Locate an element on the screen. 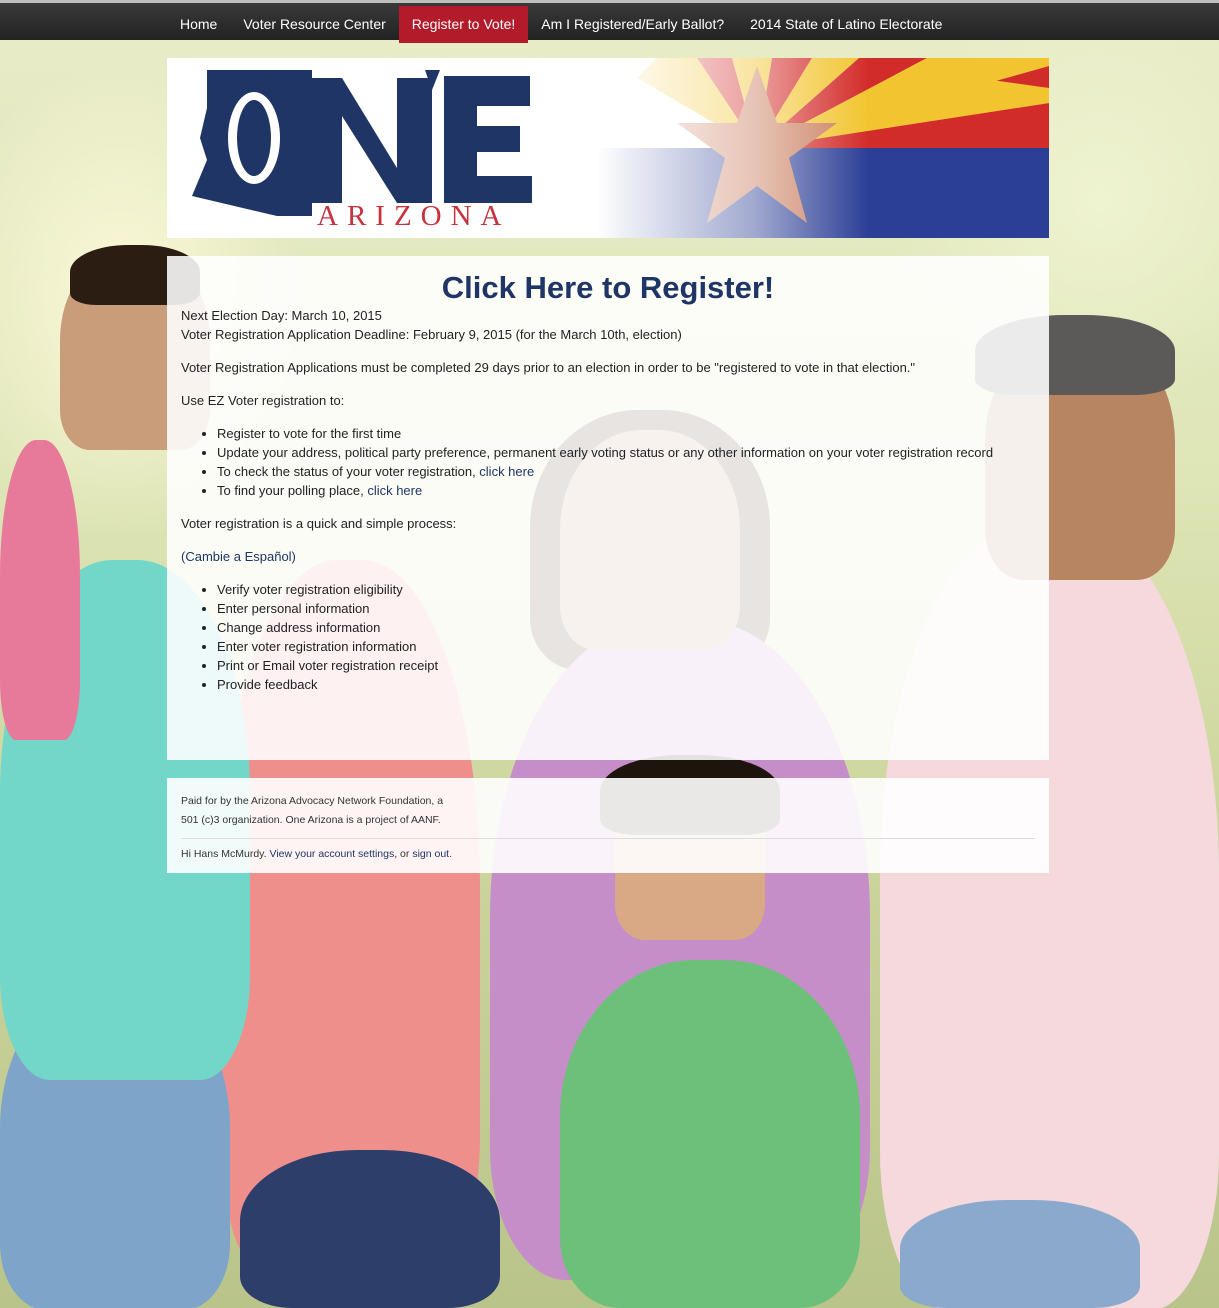 The image size is (1219, 1308). logo-subtext: ARIZONA is located at coordinates (414, 216).